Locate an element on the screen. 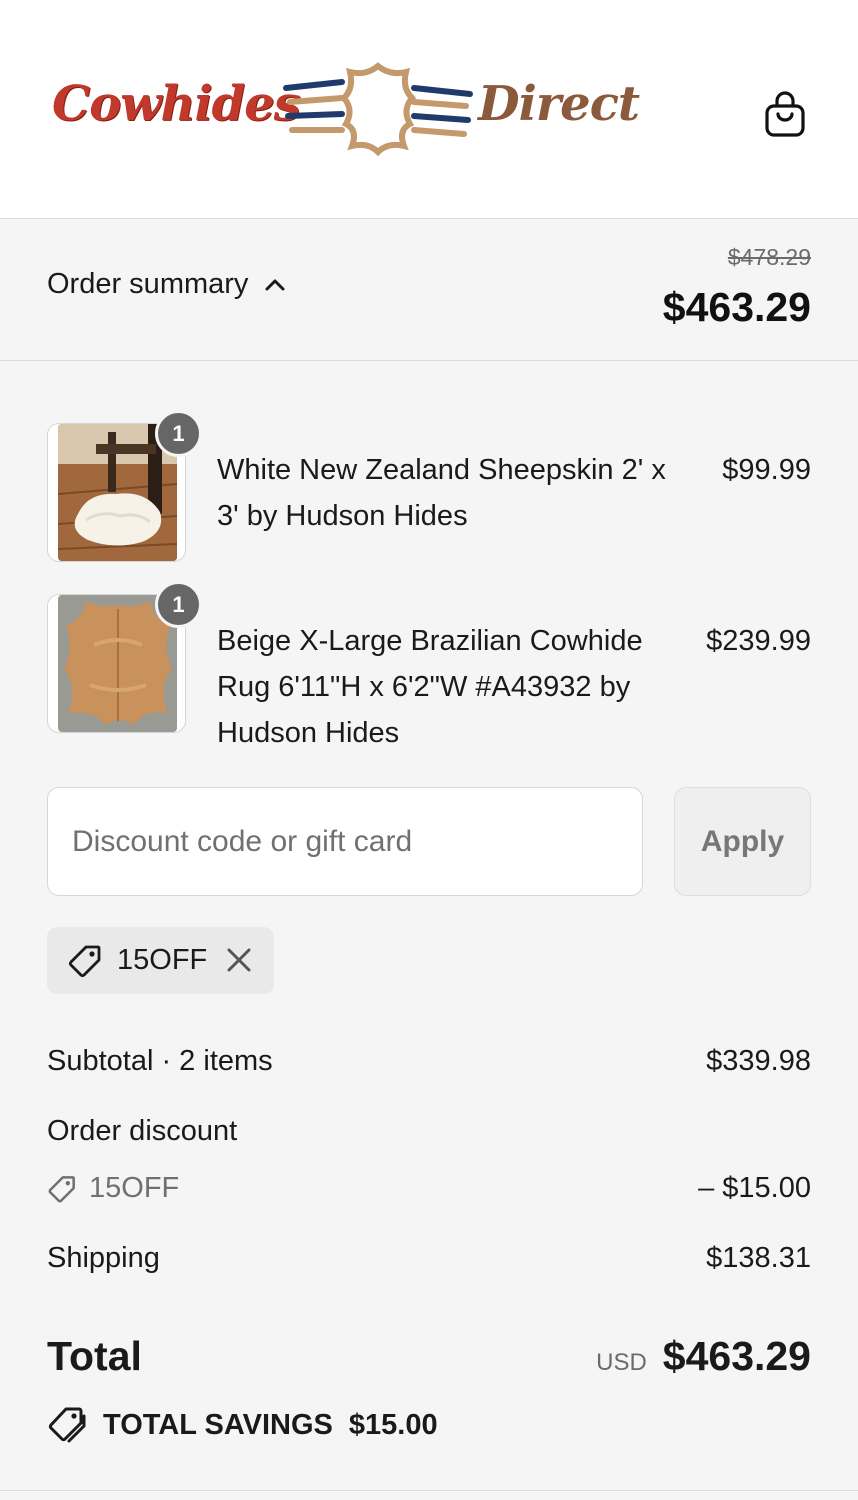 The image size is (858, 1500). order-discount-label: Order discount is located at coordinates (142, 1131).